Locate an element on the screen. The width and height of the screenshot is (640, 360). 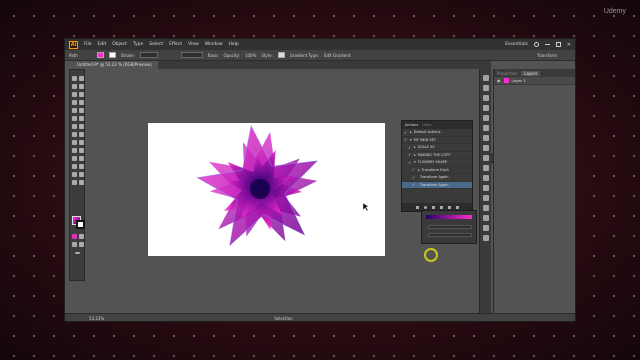
magic-wand-tool-icon is located at coordinates (74, 86).